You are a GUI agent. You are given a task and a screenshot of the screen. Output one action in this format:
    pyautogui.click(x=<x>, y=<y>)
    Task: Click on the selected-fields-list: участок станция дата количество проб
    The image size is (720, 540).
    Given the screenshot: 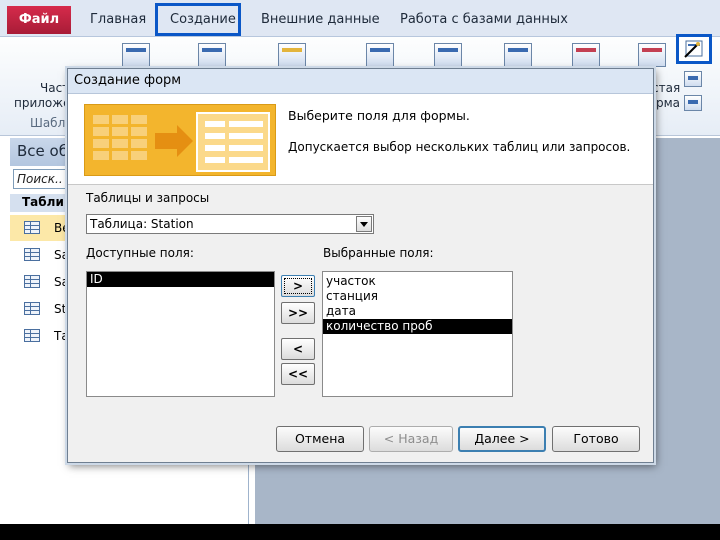 What is the action you would take?
    pyautogui.click(x=417, y=334)
    